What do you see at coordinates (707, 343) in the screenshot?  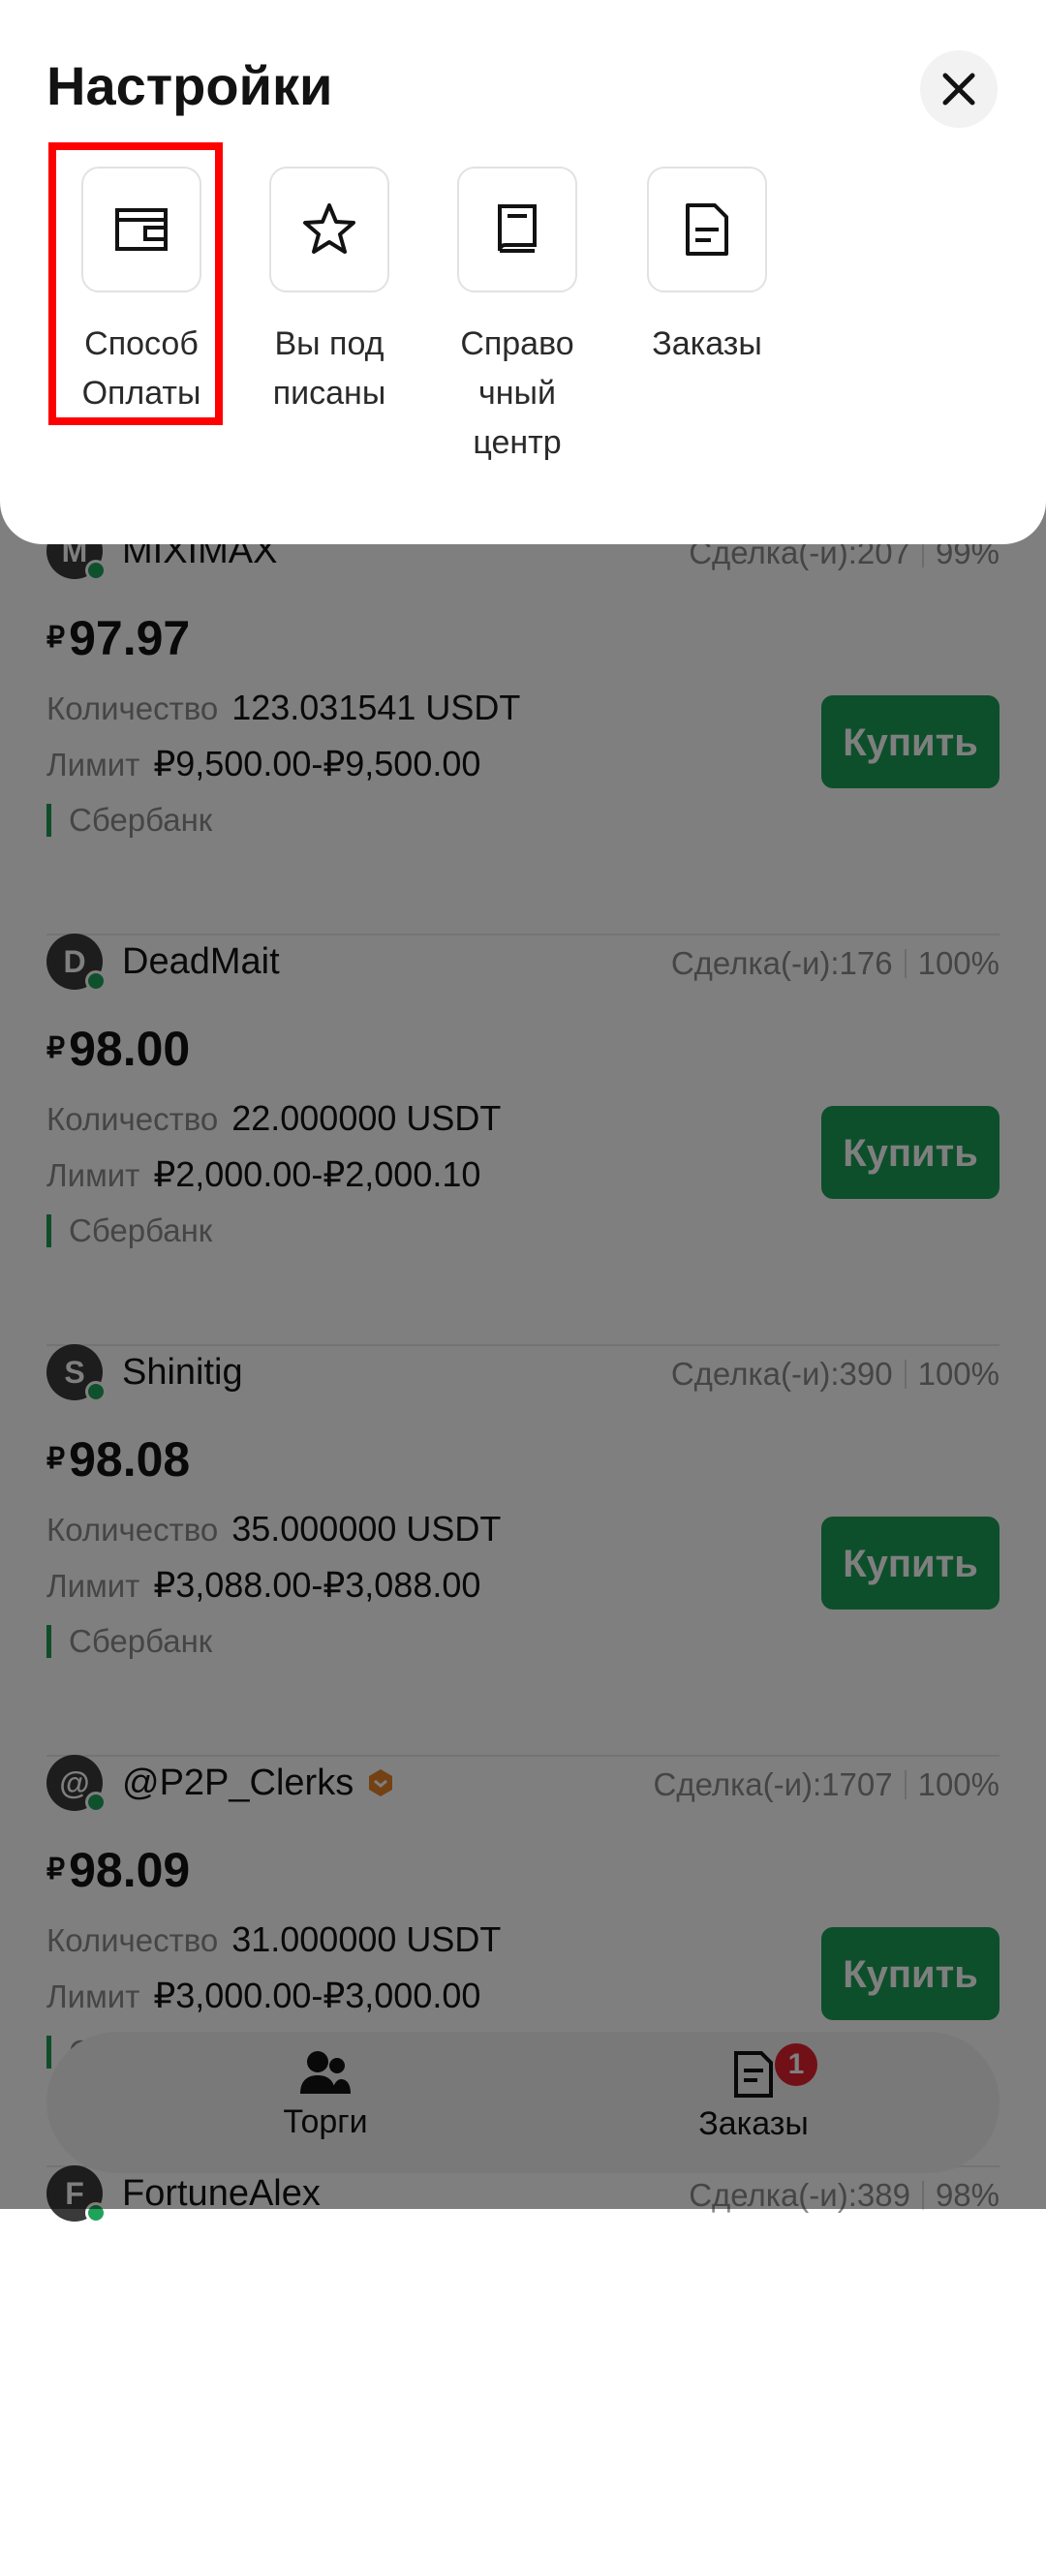 I see `option-label: Заказы` at bounding box center [707, 343].